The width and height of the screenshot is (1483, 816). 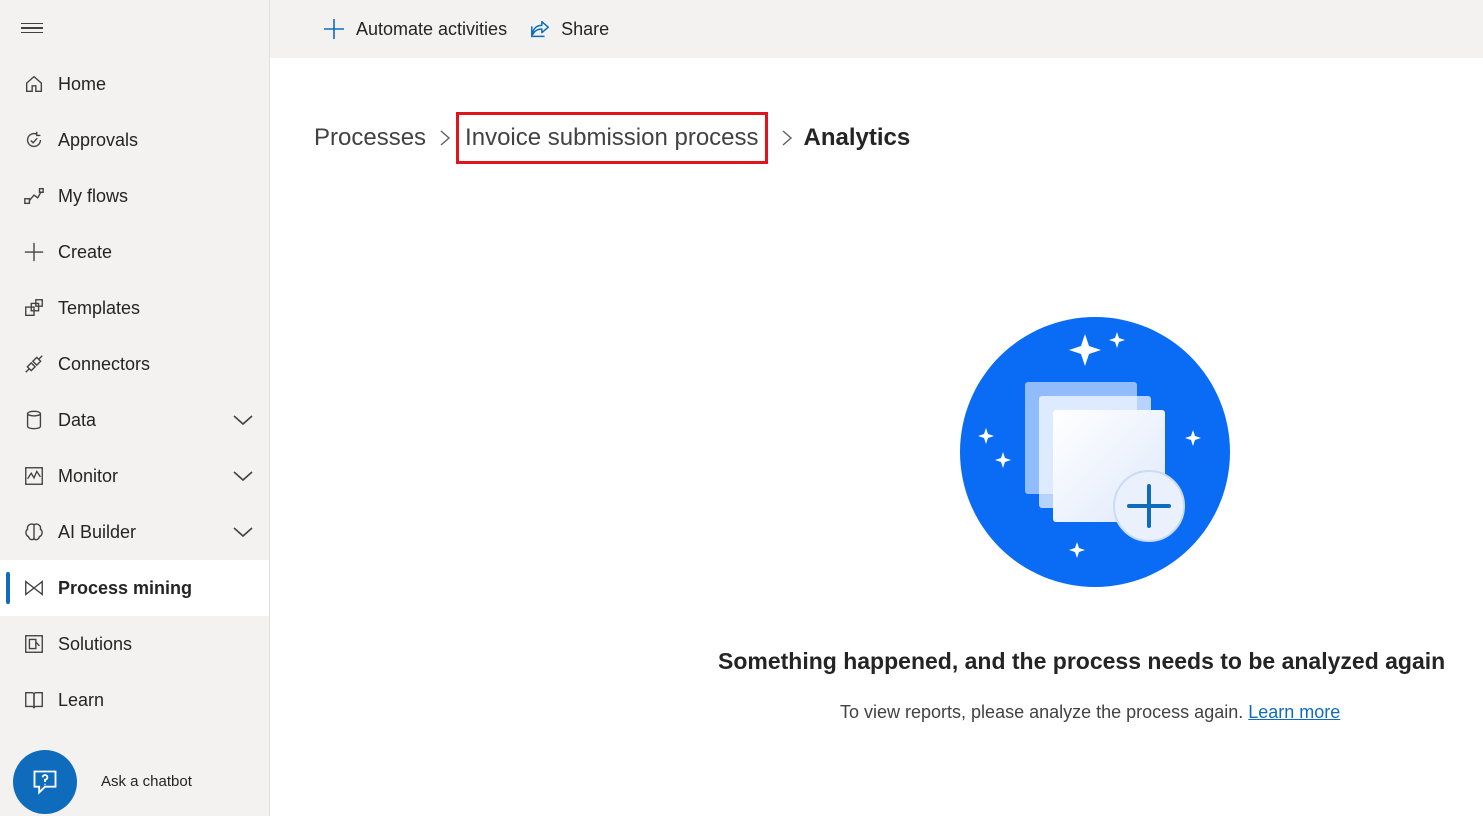 I want to click on breadcrumb-processes: Processes, so click(x=370, y=138).